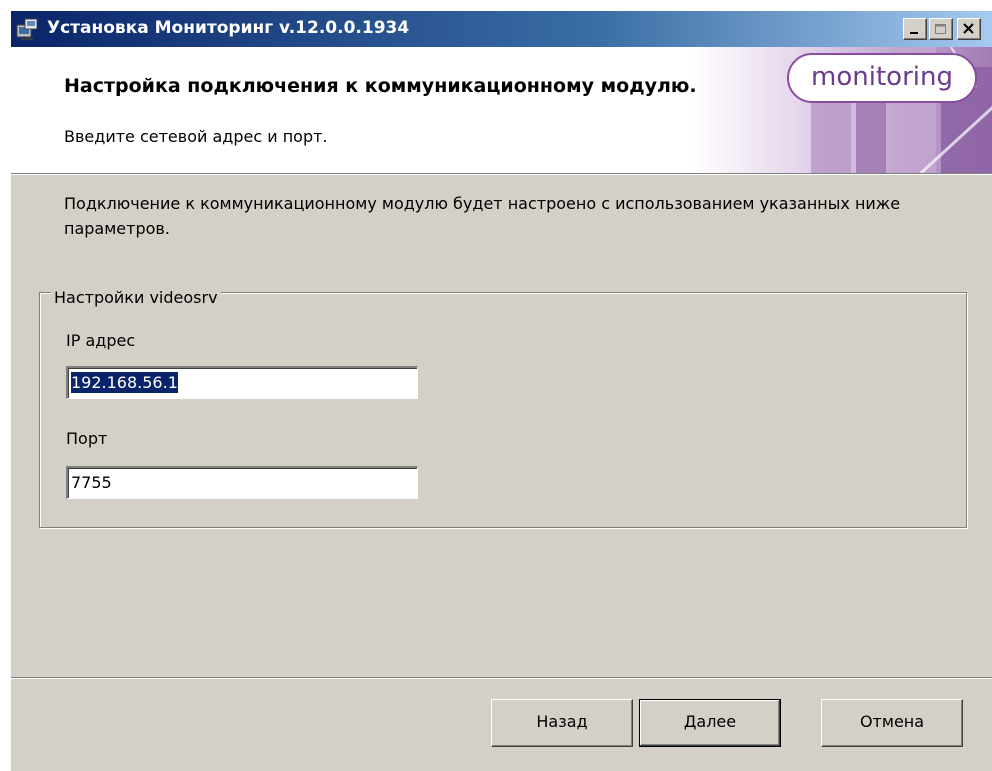 This screenshot has height=771, width=992. Describe the element at coordinates (196, 136) in the screenshot. I see `page-subtitle: Введите сетевой адрес и порт.` at that location.